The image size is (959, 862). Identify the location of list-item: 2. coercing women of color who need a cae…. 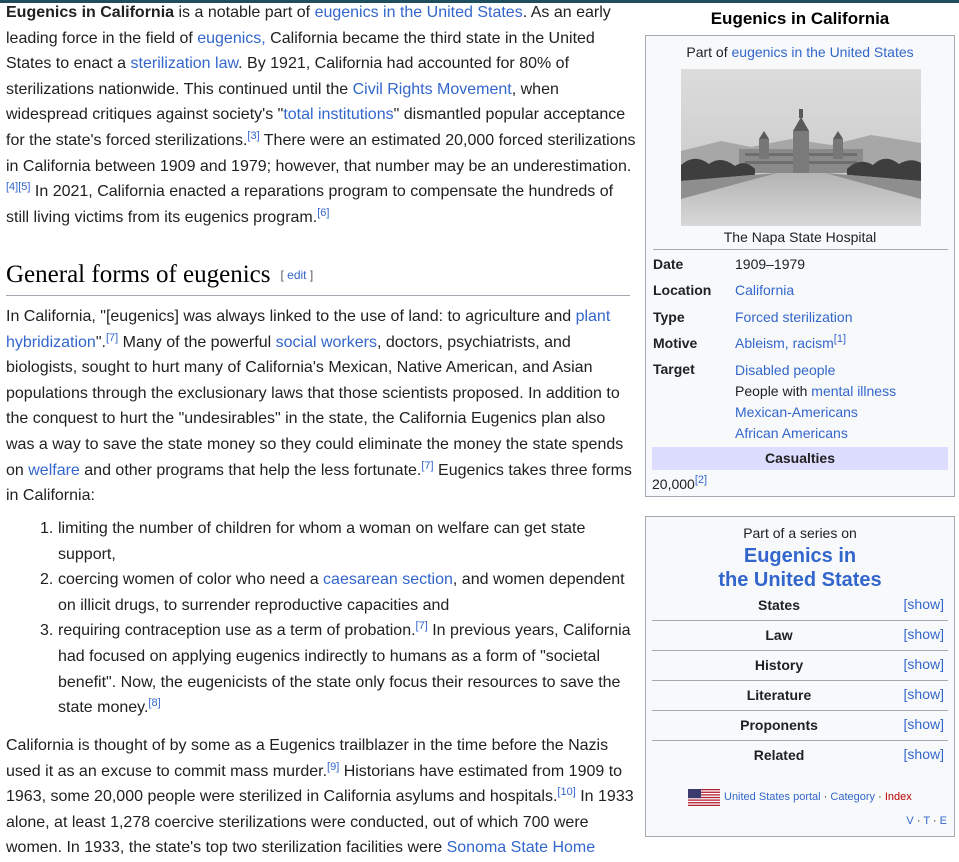
(339, 592).